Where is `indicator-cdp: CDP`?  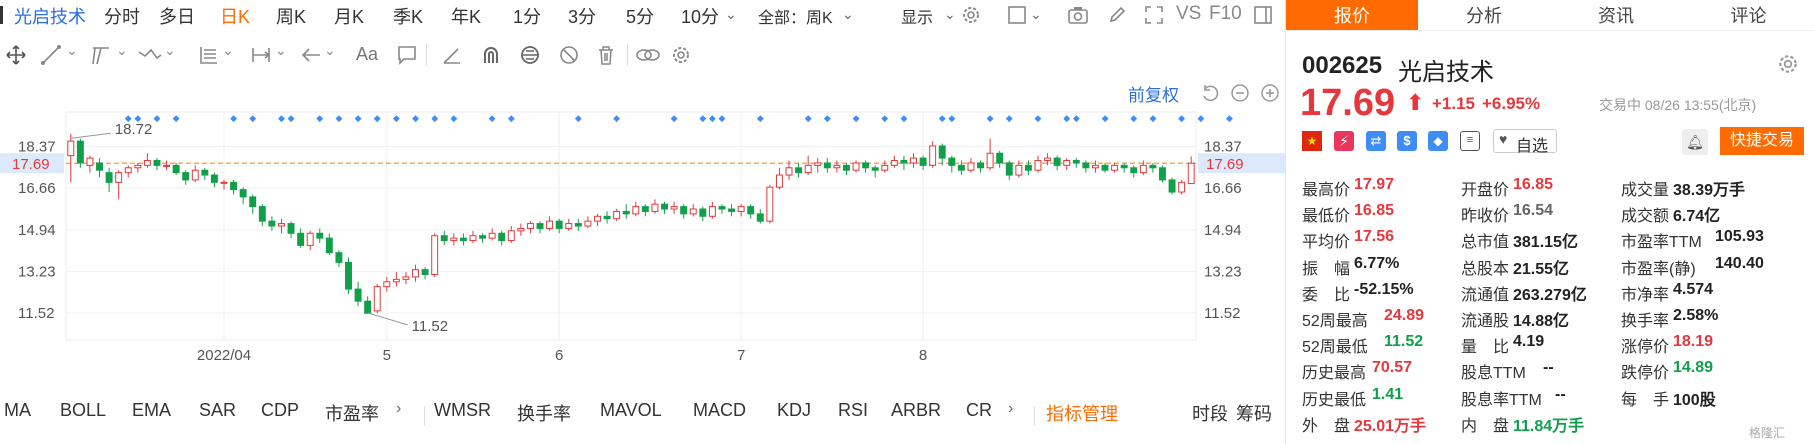 indicator-cdp: CDP is located at coordinates (280, 410).